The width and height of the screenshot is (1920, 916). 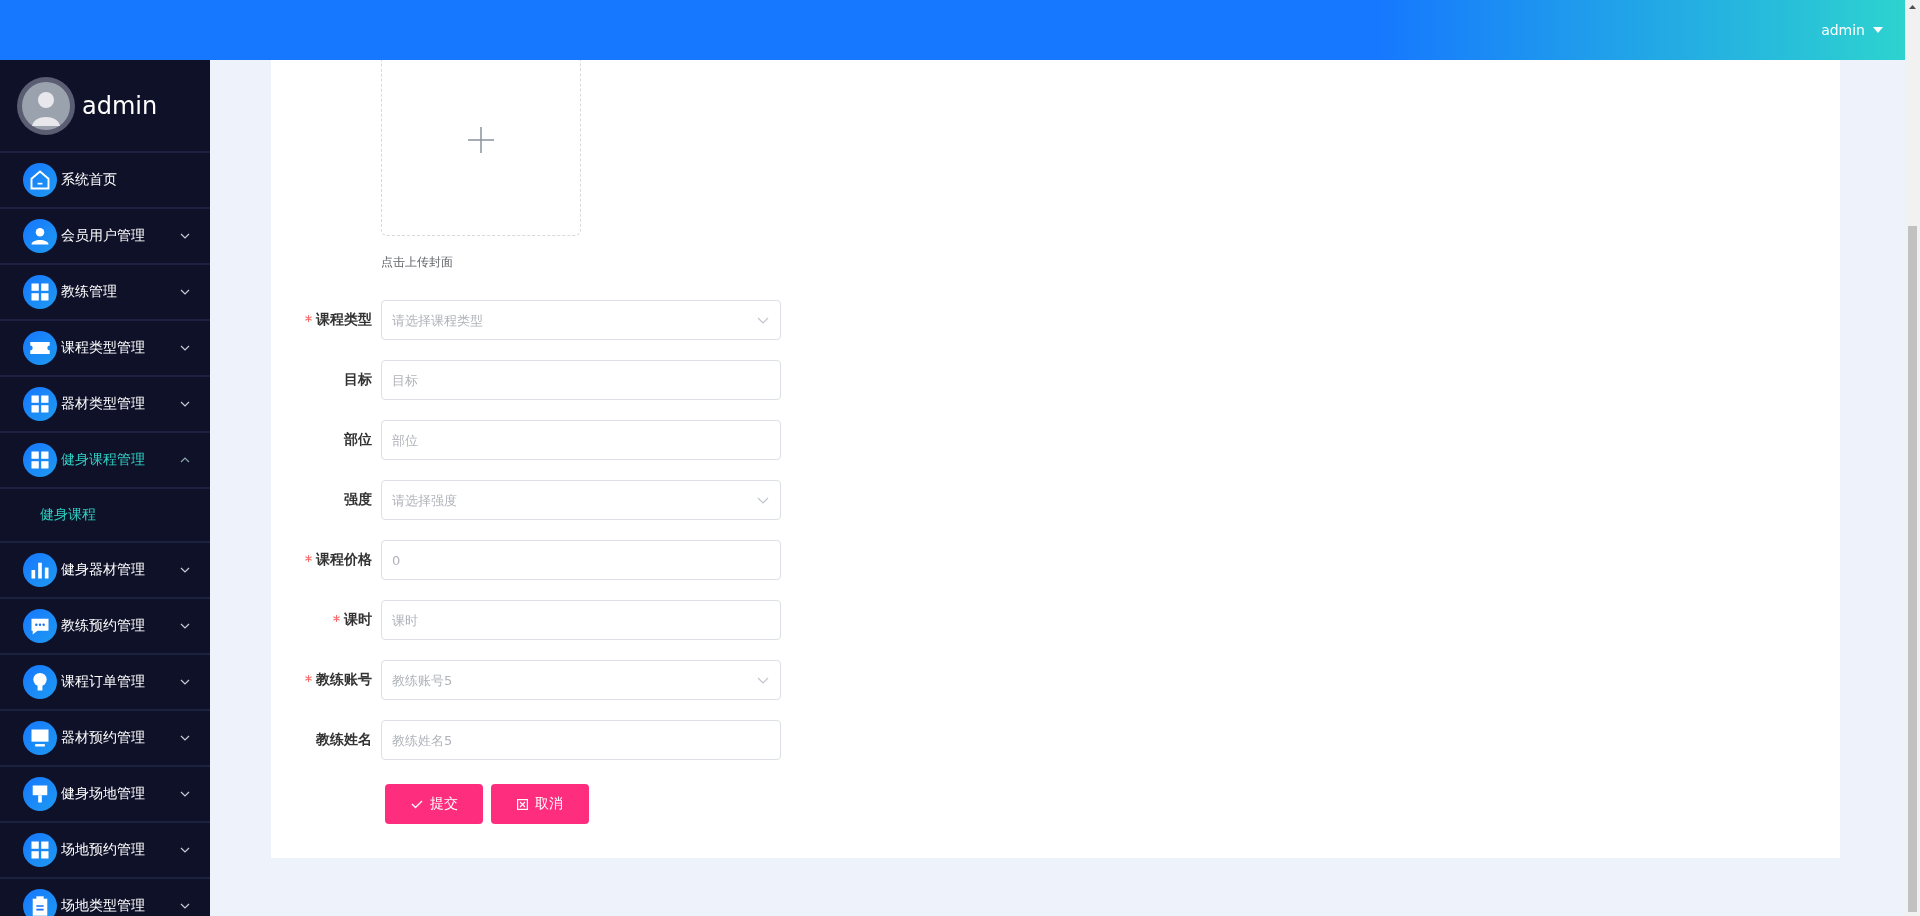 I want to click on field-label: 目标, so click(x=357, y=380).